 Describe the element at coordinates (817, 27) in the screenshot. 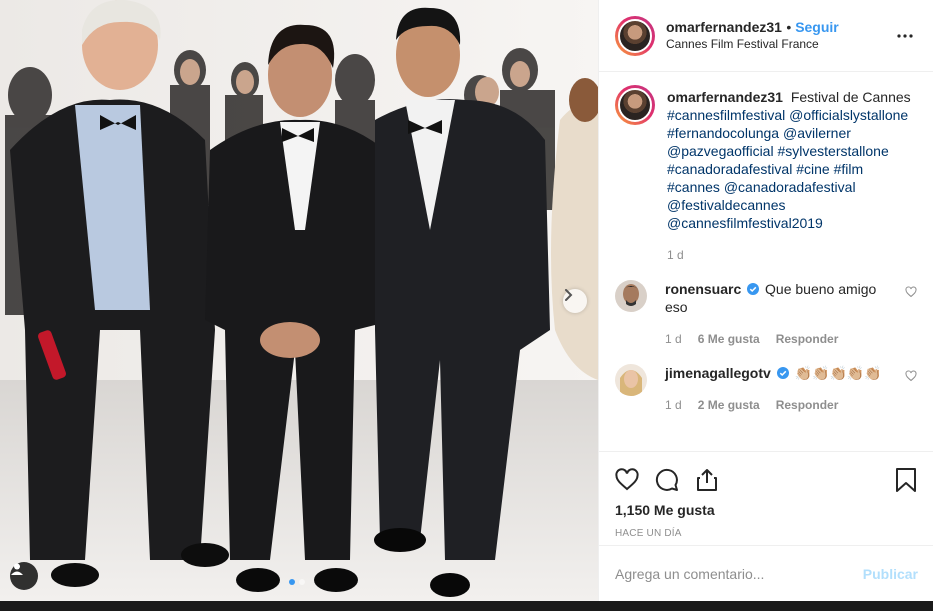

I see `follow-button: Seguir` at that location.